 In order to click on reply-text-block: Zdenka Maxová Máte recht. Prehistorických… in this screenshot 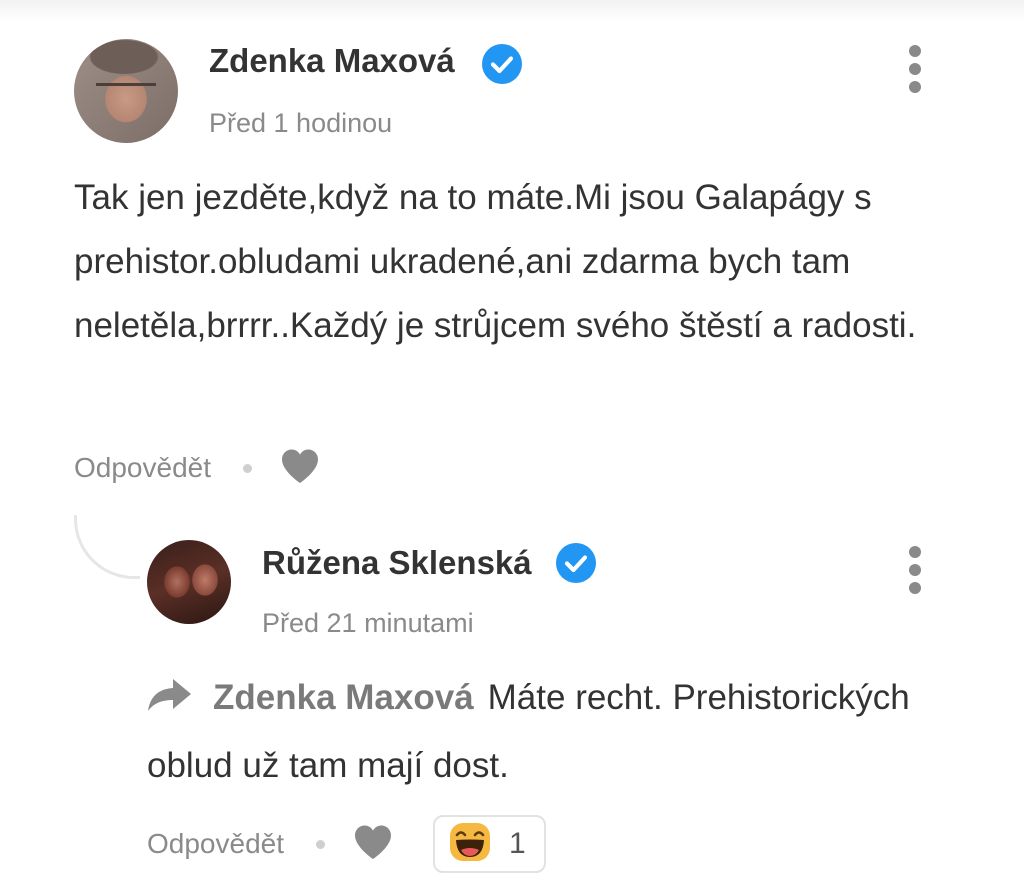, I will do `click(567, 732)`.